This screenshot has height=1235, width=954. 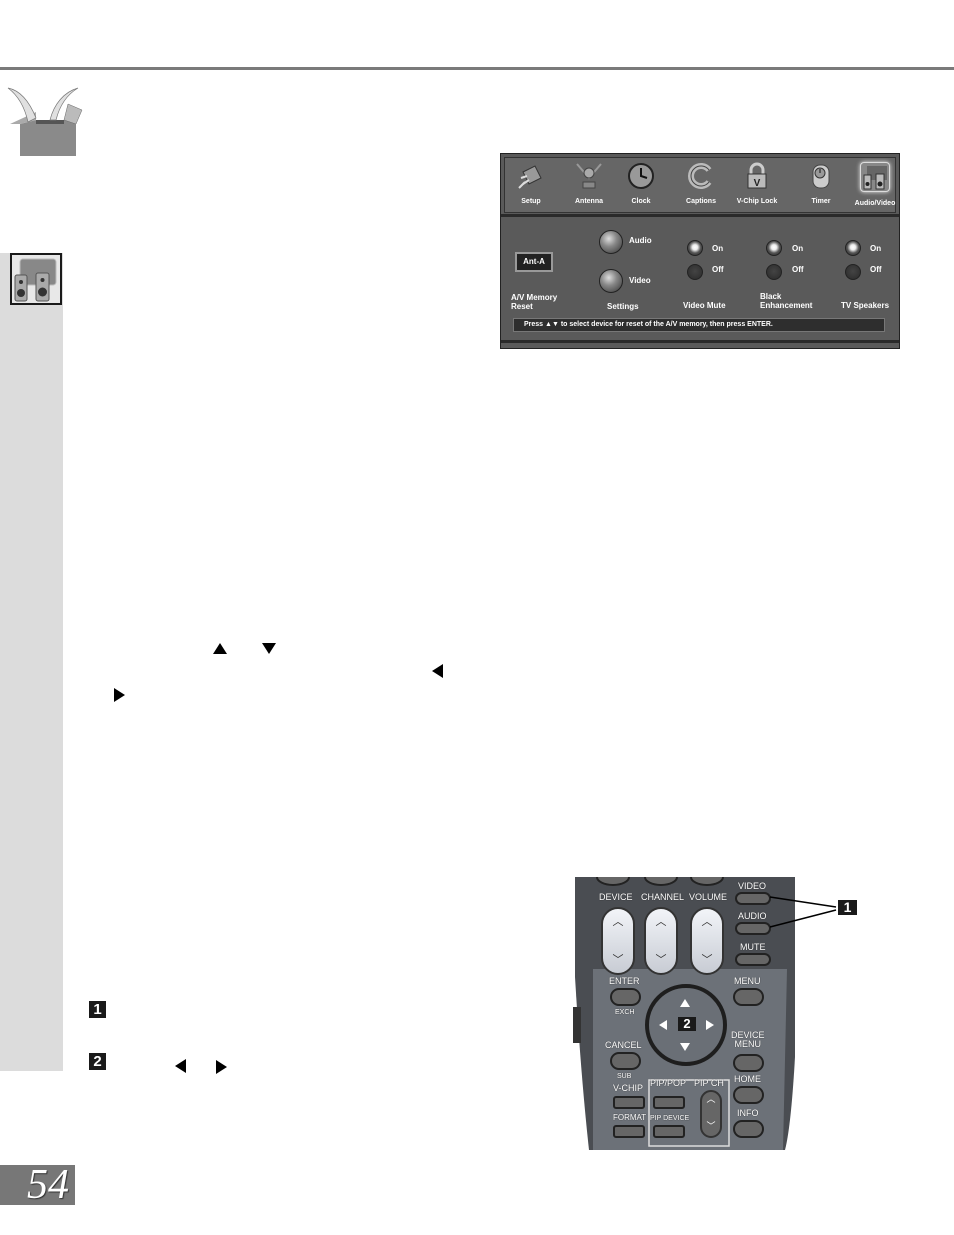 What do you see at coordinates (748, 1063) in the screenshot?
I see `device-menu-button` at bounding box center [748, 1063].